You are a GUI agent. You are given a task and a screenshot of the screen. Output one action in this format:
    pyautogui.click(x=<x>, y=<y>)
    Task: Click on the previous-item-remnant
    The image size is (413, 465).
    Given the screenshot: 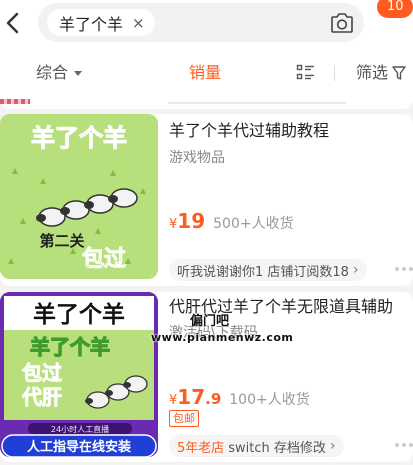 What is the action you would take?
    pyautogui.click(x=206, y=104)
    